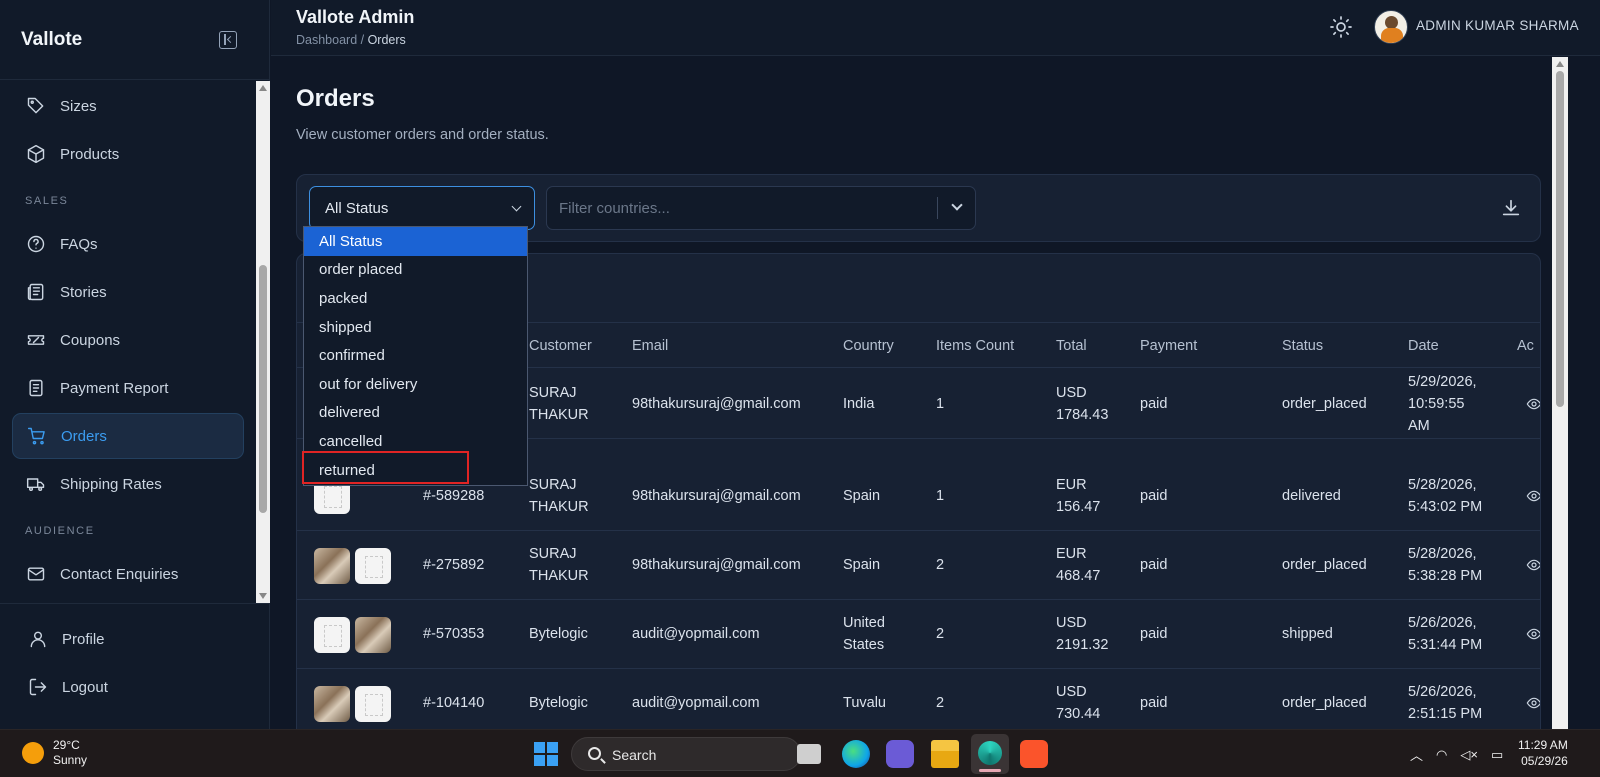 Image resolution: width=1600 pixels, height=777 pixels. Describe the element at coordinates (809, 754) in the screenshot. I see `task-view-icon` at that location.